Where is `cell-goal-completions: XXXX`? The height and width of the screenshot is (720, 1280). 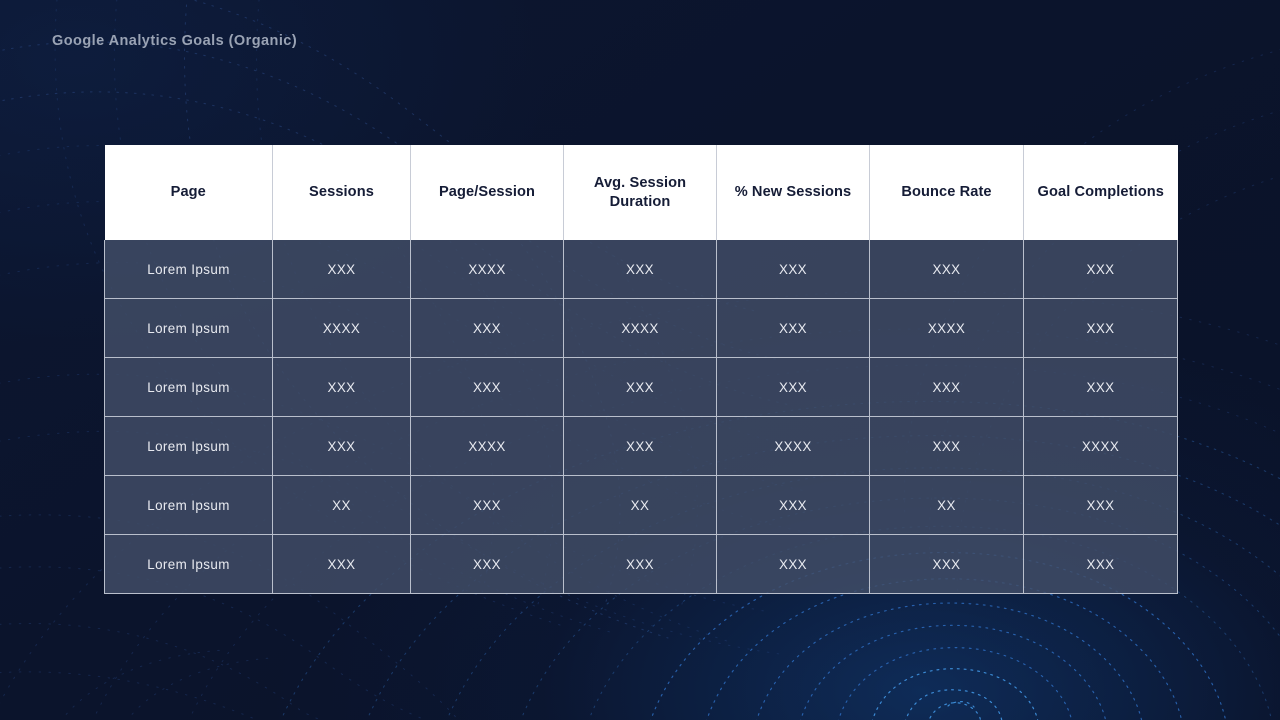 cell-goal-completions: XXXX is located at coordinates (1100, 446).